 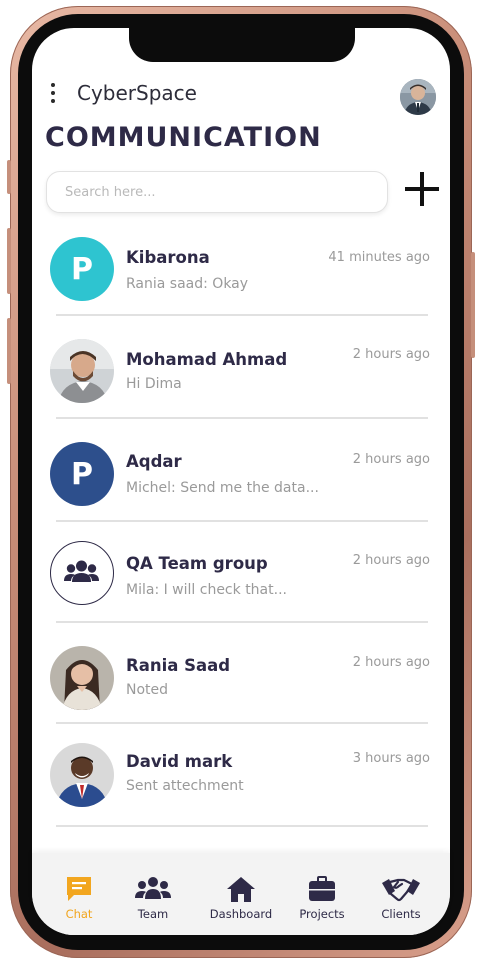 What do you see at coordinates (79, 889) in the screenshot?
I see `chat-icon` at bounding box center [79, 889].